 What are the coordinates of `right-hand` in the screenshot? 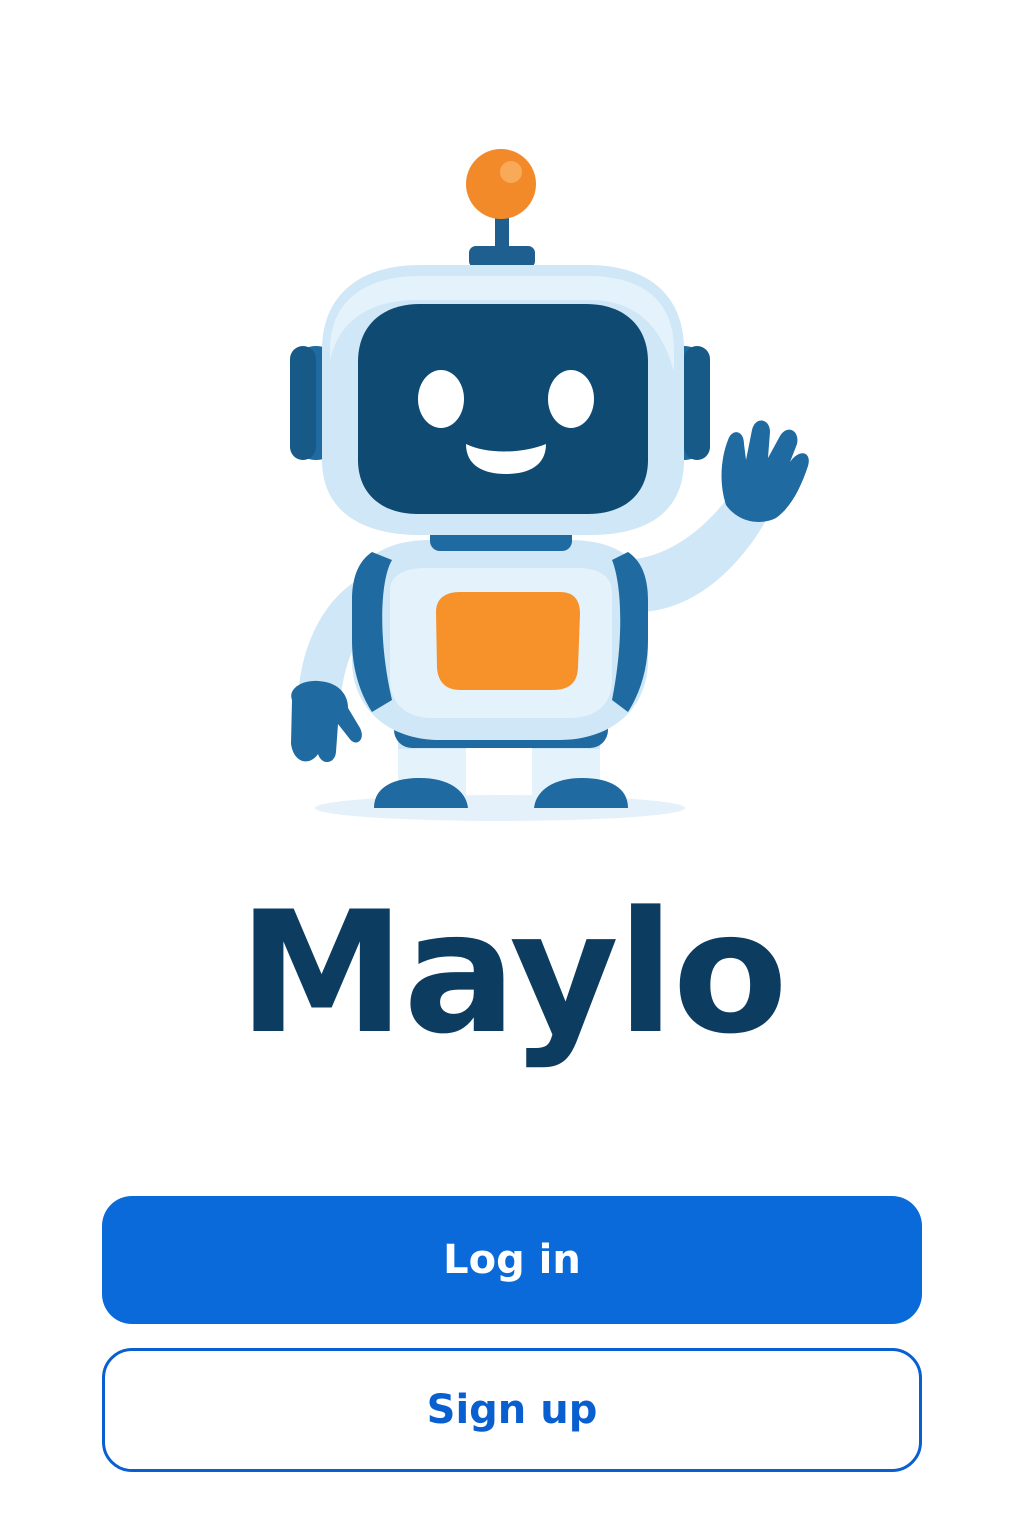 It's located at (765, 471).